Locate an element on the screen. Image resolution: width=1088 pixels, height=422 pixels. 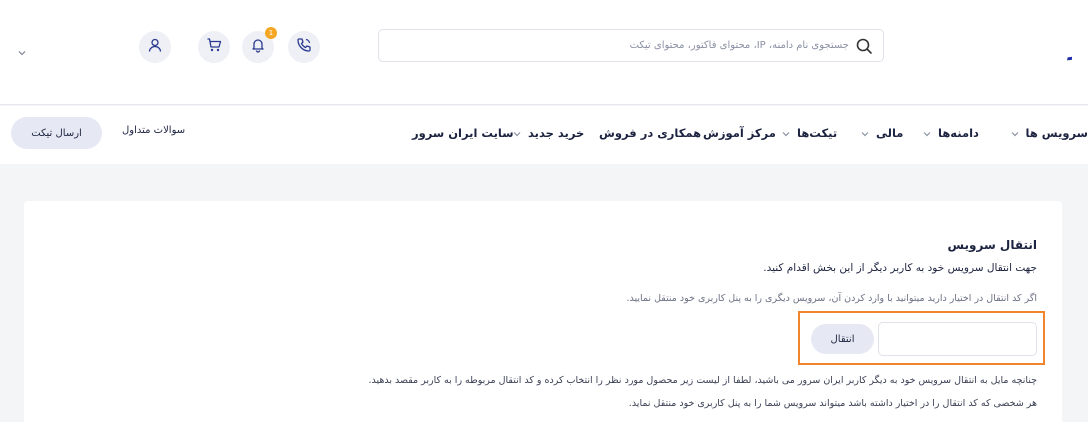
nav-services: سرویس ها is located at coordinates (1049, 133).